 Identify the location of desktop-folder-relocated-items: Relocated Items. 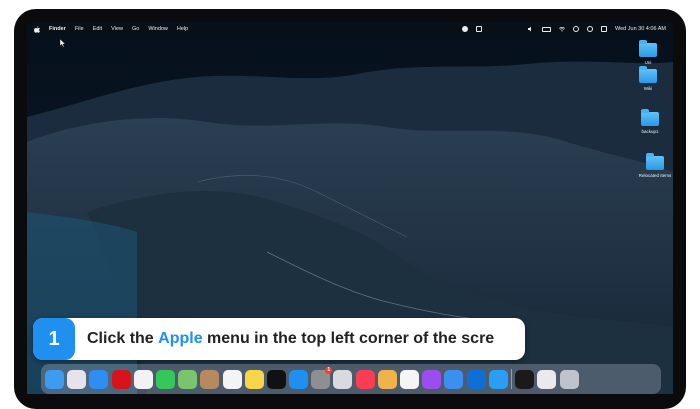
(654, 165).